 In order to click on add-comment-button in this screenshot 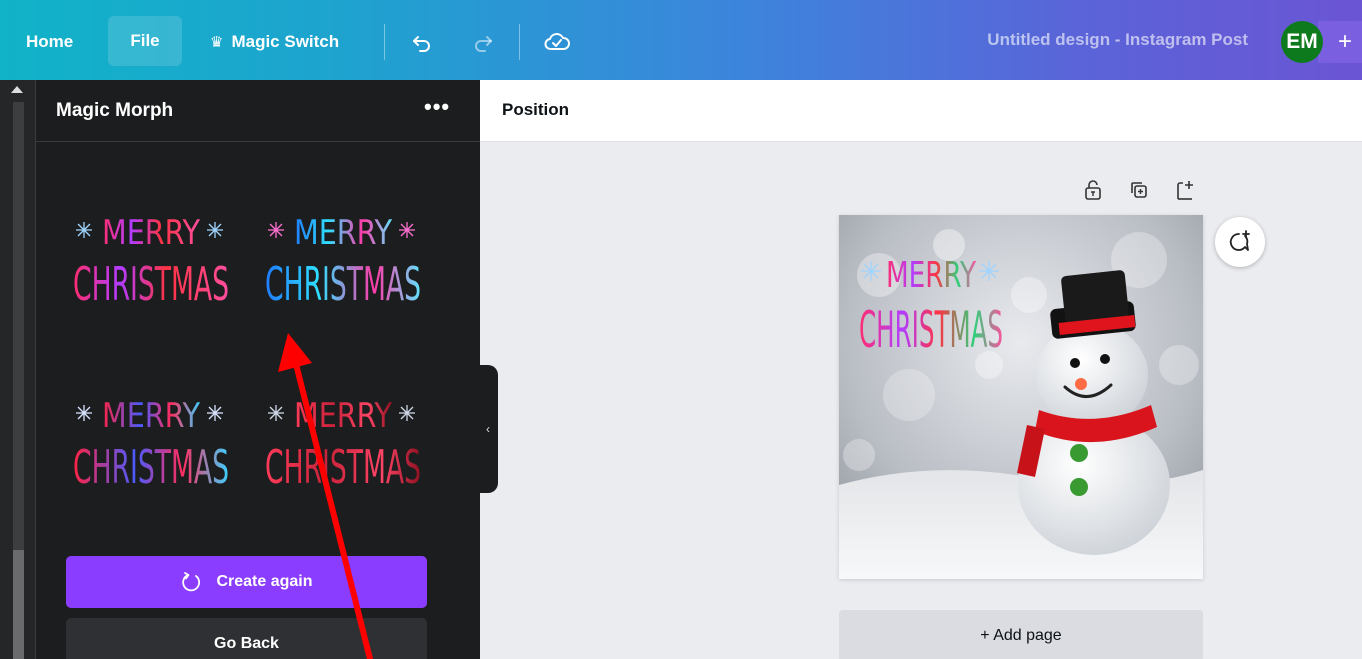, I will do `click(1240, 242)`.